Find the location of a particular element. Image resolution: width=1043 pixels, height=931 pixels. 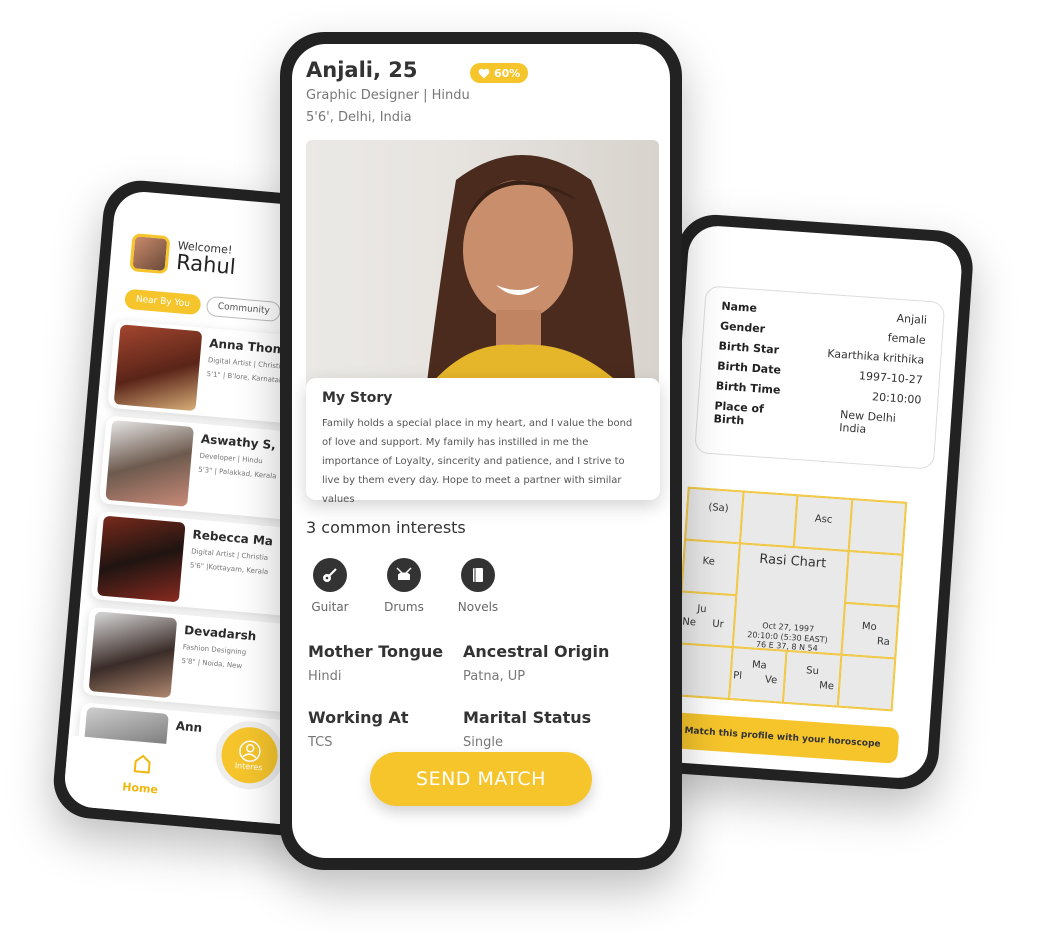

nav-home: Home is located at coordinates (141, 774).